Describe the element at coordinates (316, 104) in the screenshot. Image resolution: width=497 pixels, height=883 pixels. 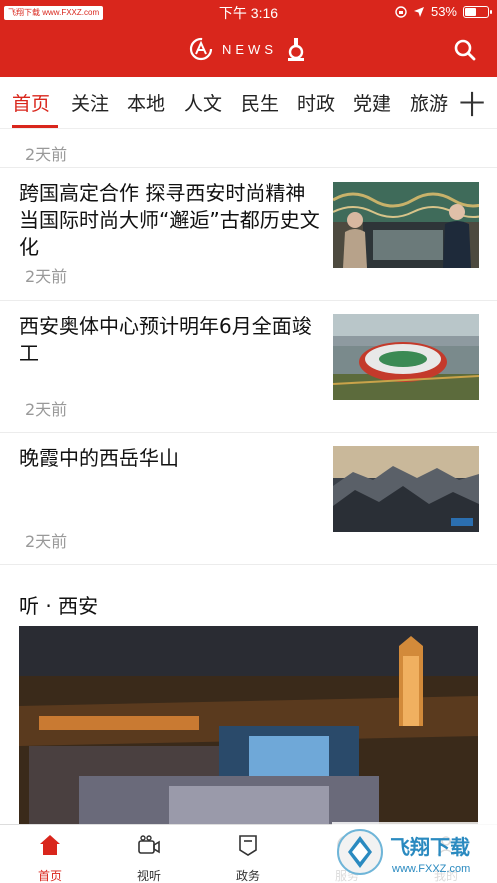
I see `tab-politics: 时政` at that location.